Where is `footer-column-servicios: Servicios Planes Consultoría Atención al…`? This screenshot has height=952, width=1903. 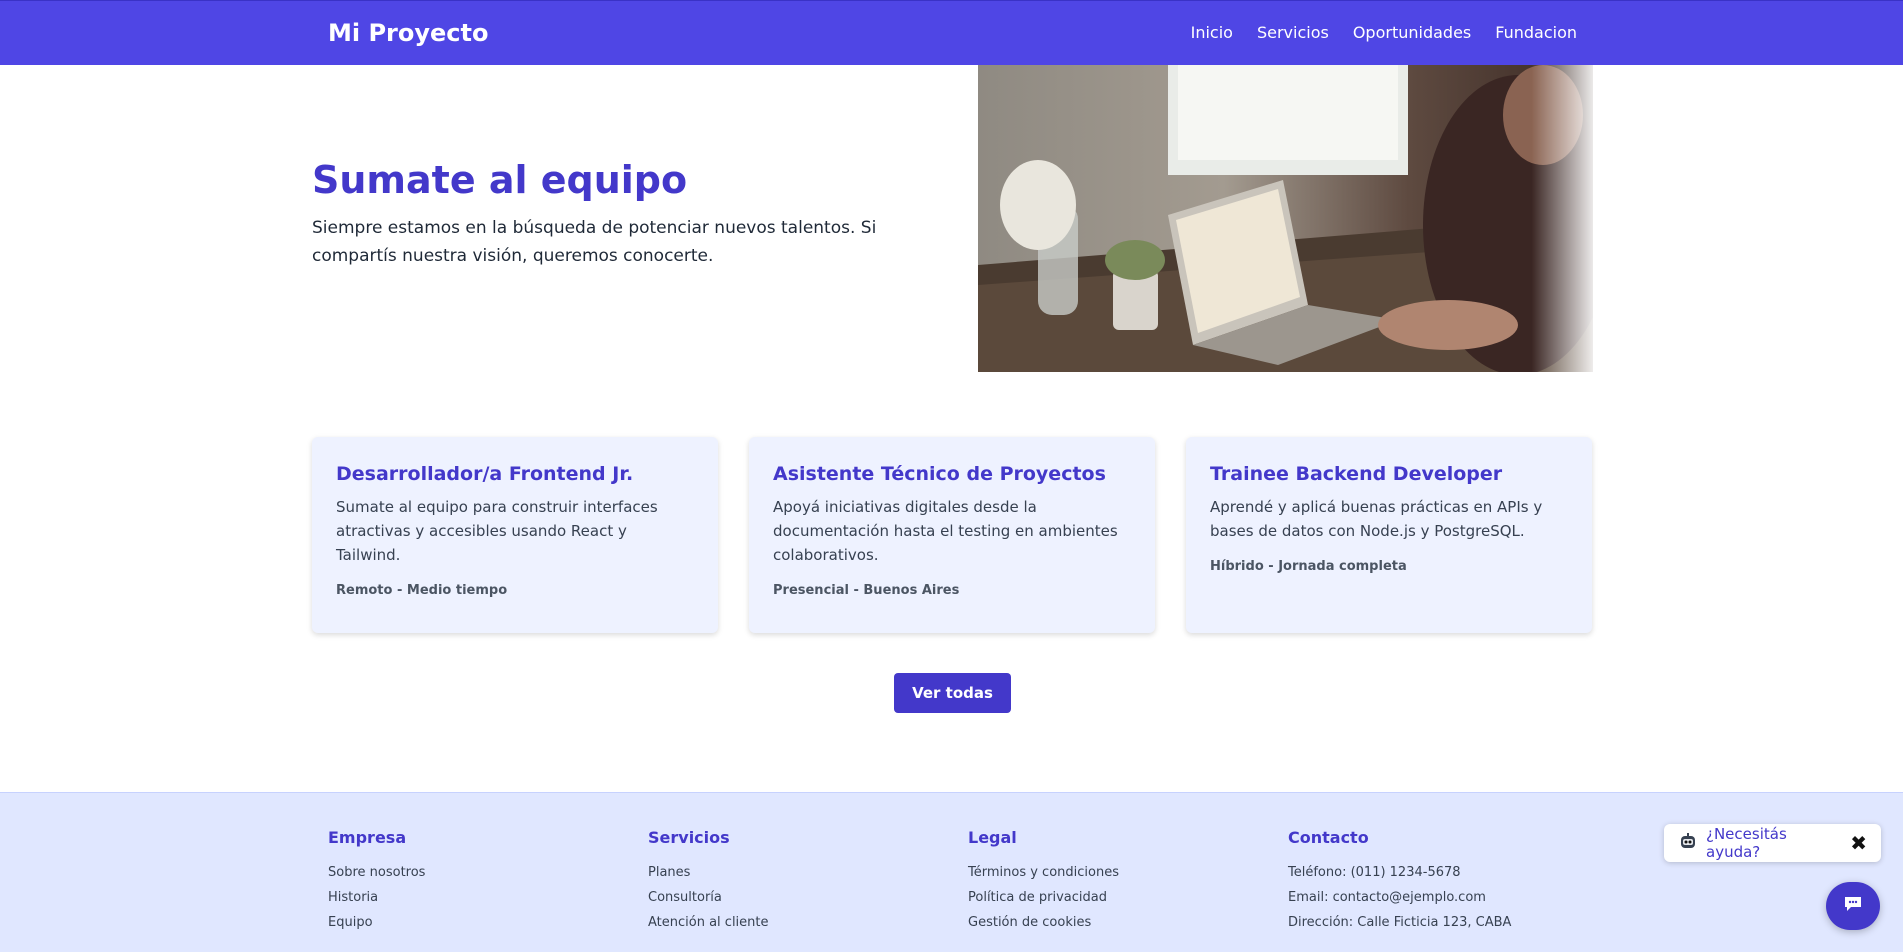 footer-column-servicios: Servicios Planes Consultoría Atención al… is located at coordinates (708, 884).